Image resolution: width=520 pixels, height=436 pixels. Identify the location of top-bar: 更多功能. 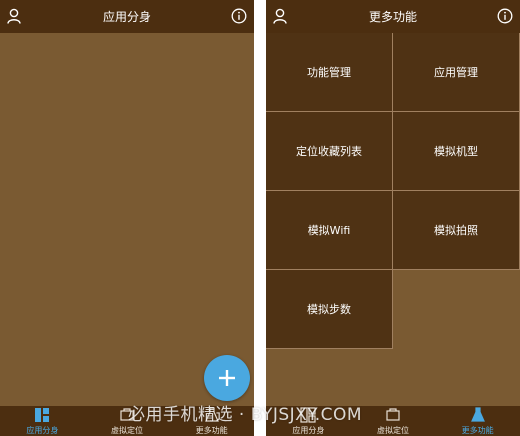
(393, 16).